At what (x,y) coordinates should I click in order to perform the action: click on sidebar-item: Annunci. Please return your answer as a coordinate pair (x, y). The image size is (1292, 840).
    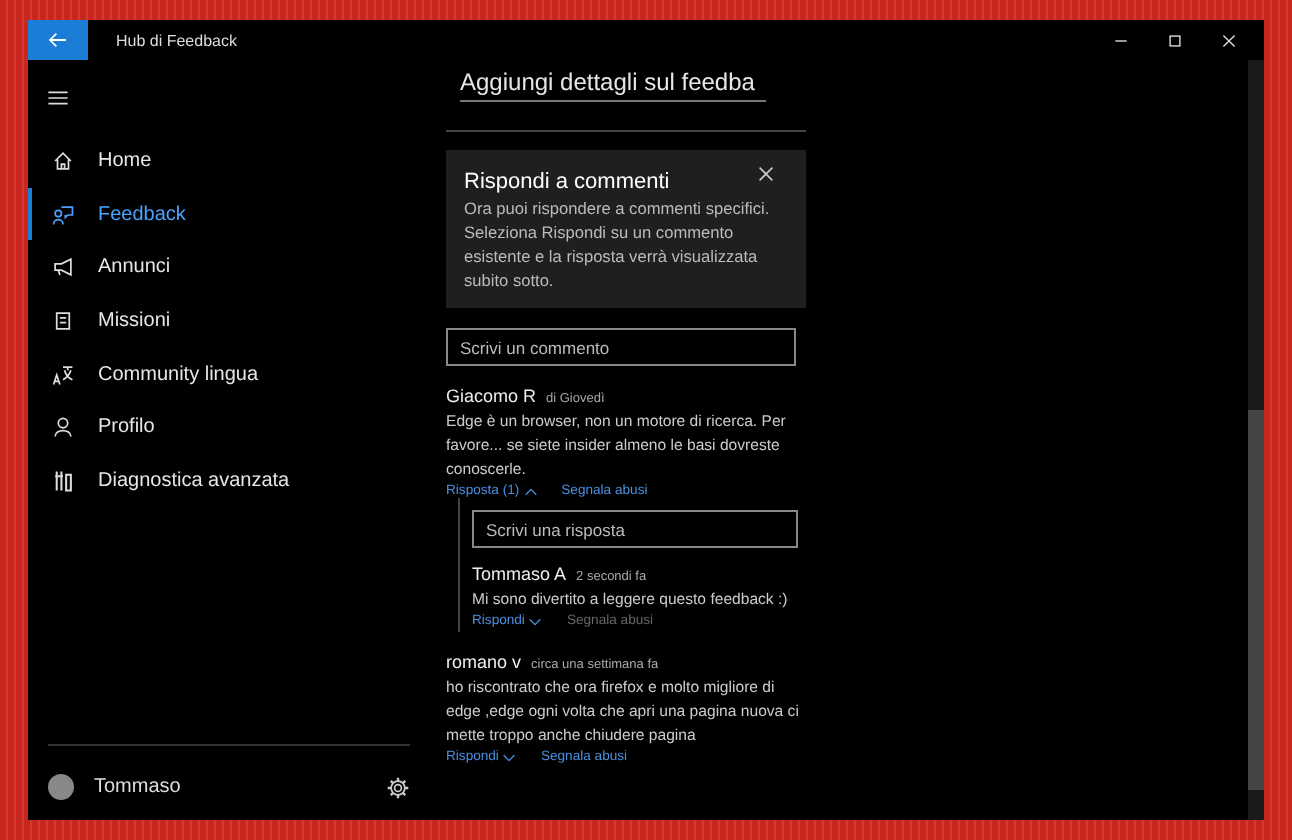
    Looking at the image, I should click on (229, 267).